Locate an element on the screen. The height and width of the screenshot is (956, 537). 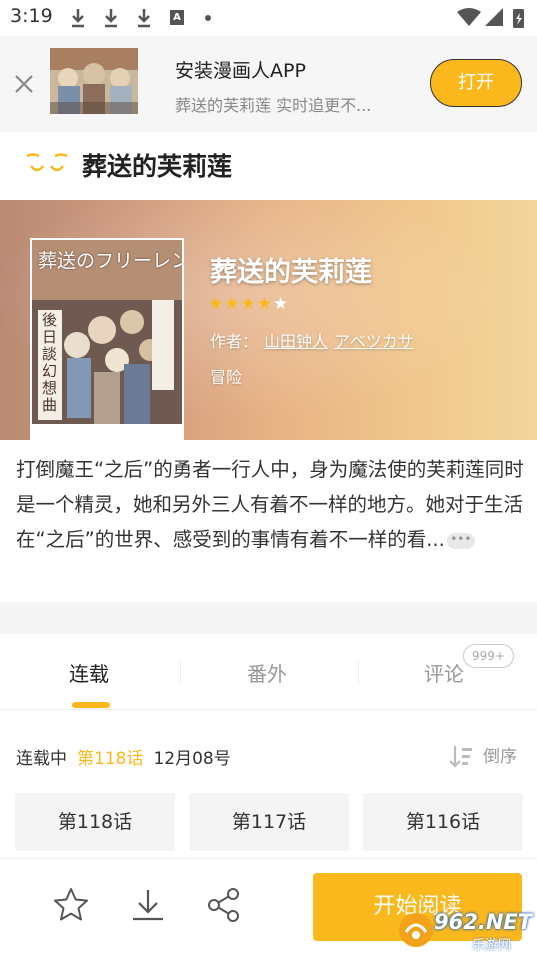
tab-extras: 番外 is located at coordinates (267, 672).